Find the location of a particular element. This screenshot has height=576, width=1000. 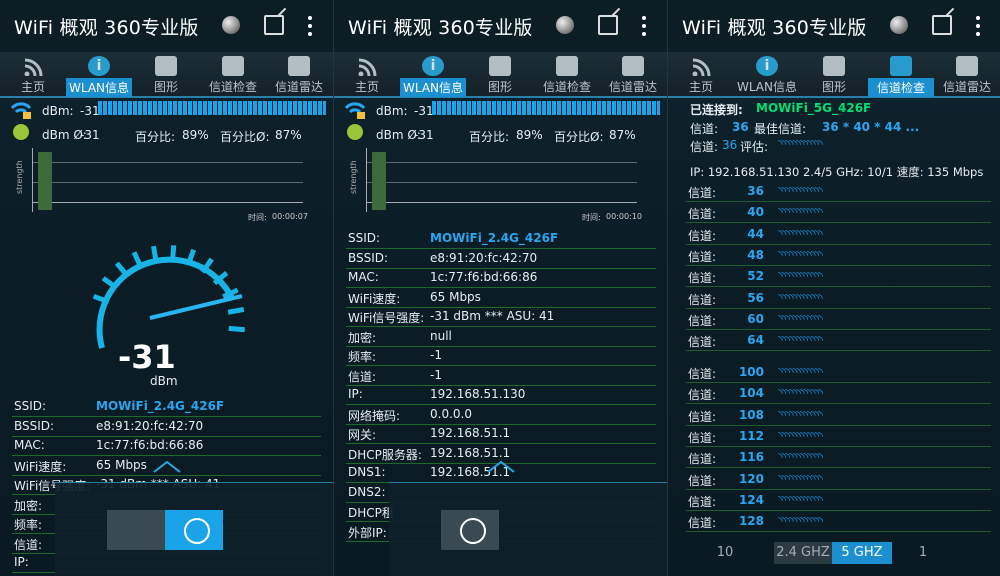

channel-row: 信道: 52 ◝◝◝◝◝◝◝◝◝◝◝◝ is located at coordinates (838, 277).